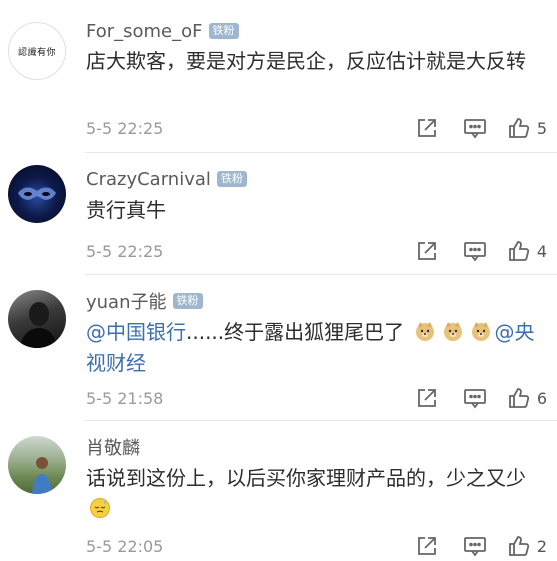 Image resolution: width=557 pixels, height=561 pixels. I want to click on comment-text: @中国银行......终于露出狐狸尾巴了 @央视财经, so click(313, 348).